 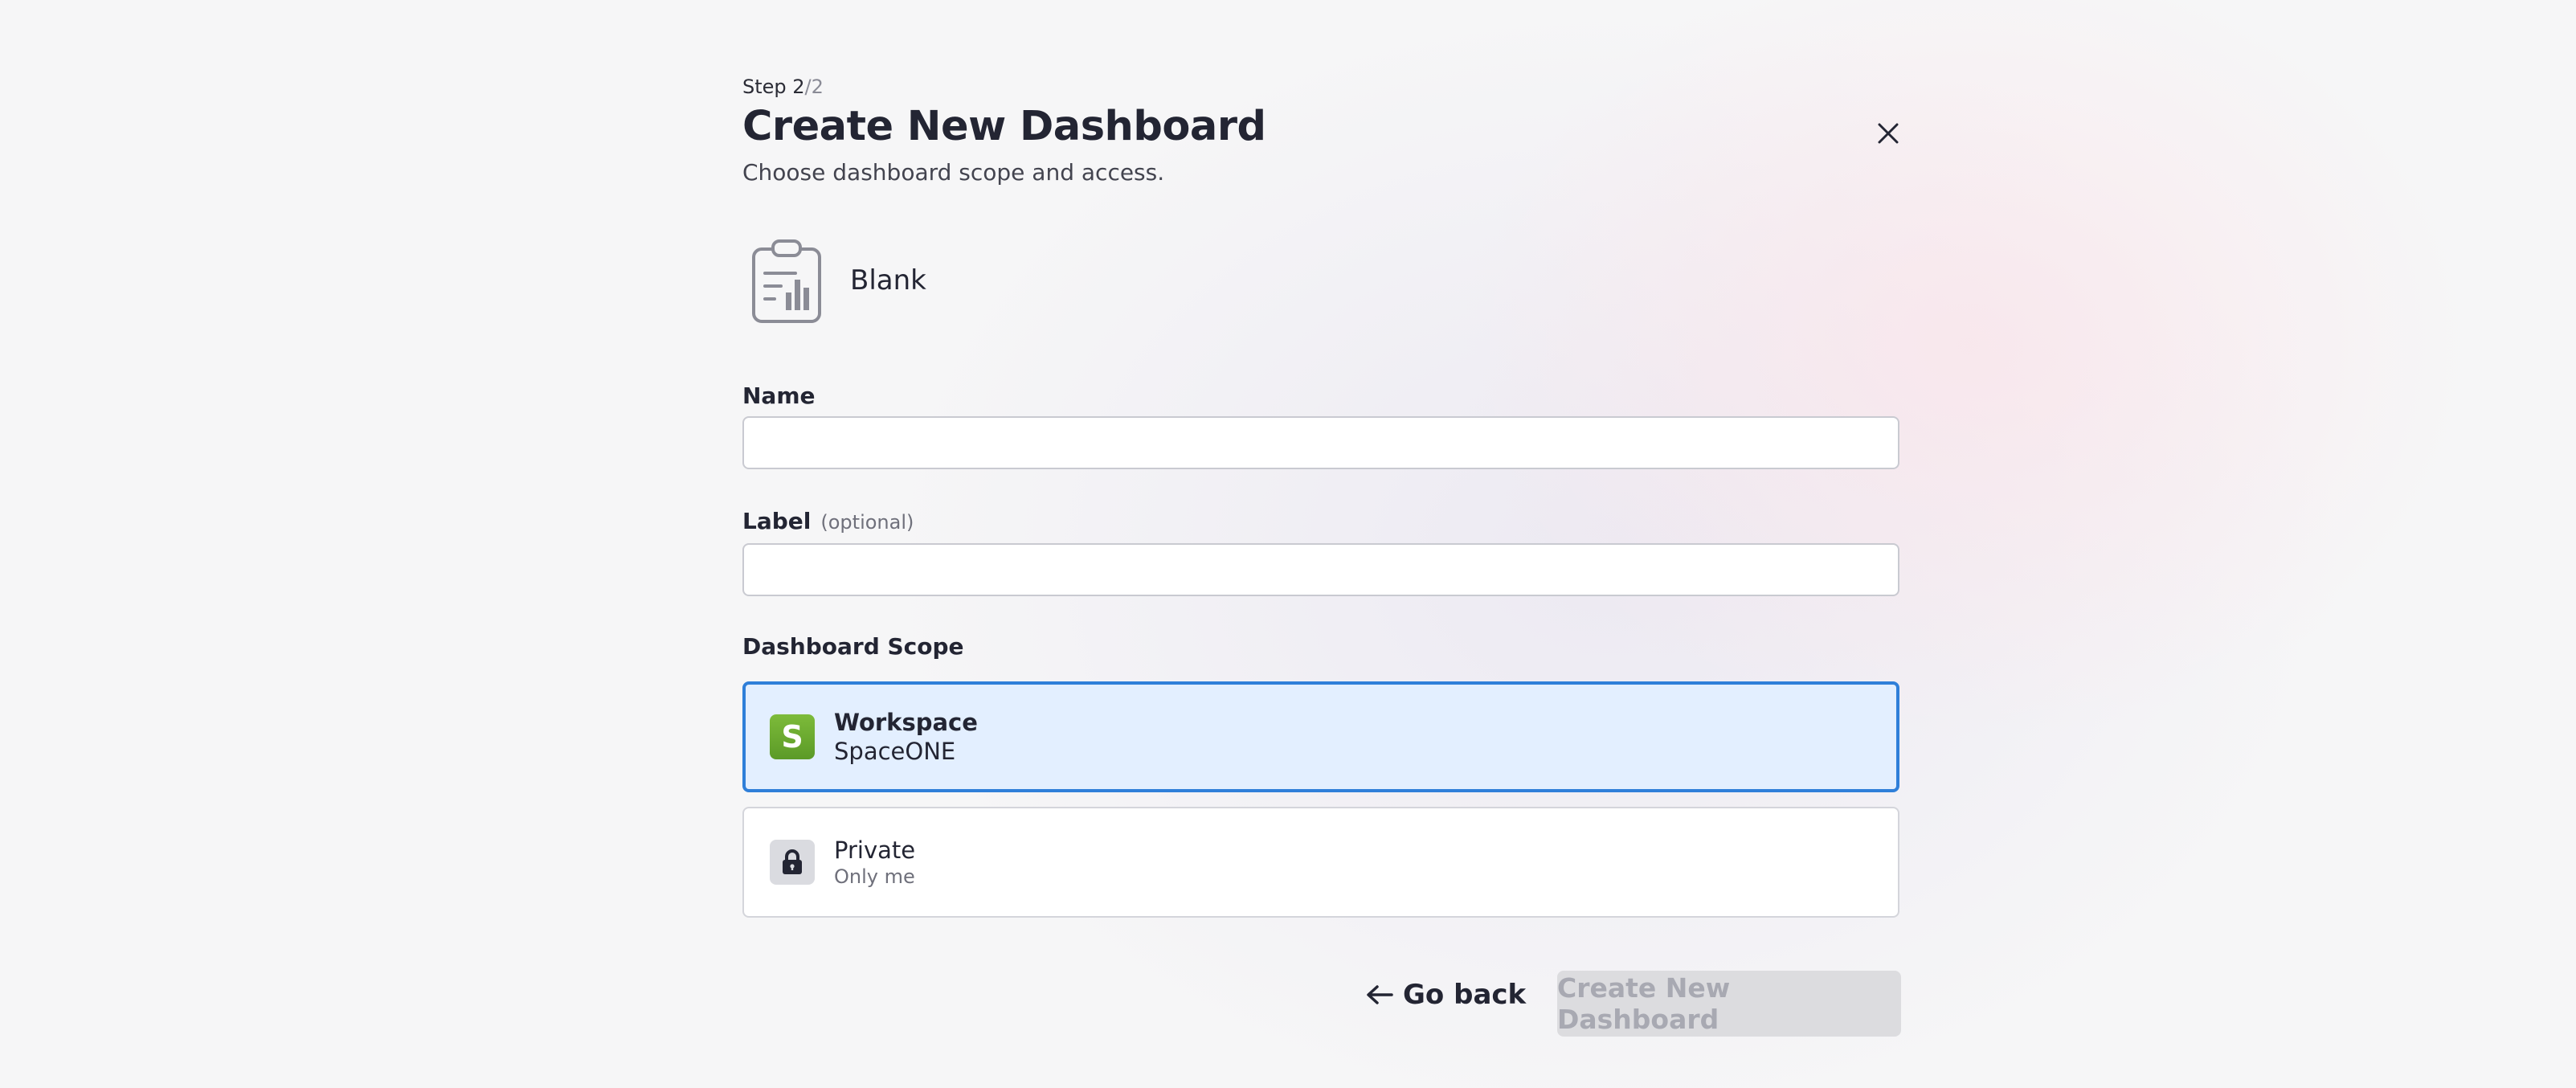 I want to click on clipboard-chart-icon, so click(x=787, y=281).